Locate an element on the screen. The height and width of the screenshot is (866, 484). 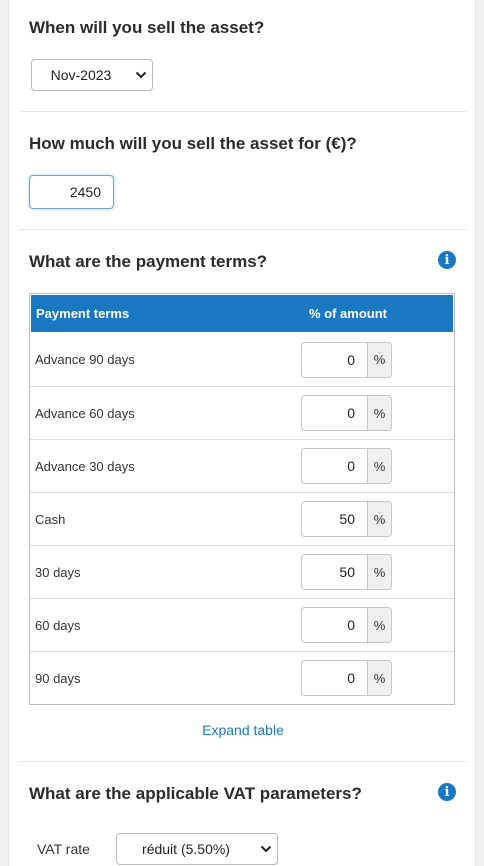
payment-term-label: 30 days is located at coordinates (58, 572).